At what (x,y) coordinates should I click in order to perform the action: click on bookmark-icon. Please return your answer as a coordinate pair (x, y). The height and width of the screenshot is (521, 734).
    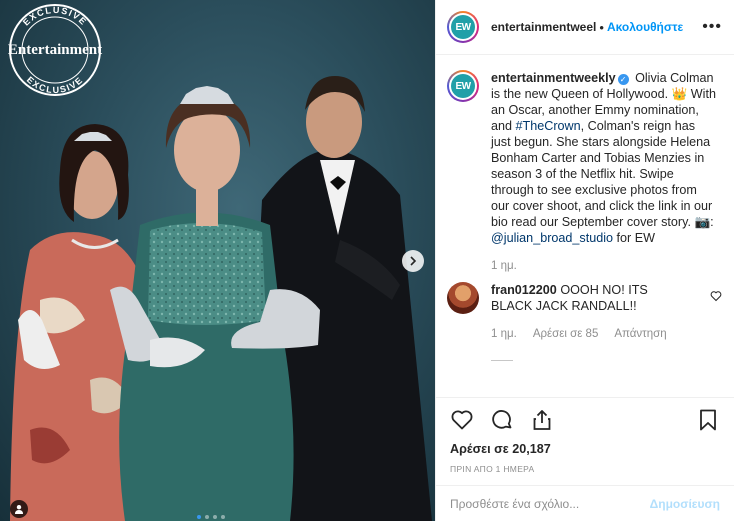
    Looking at the image, I should click on (708, 420).